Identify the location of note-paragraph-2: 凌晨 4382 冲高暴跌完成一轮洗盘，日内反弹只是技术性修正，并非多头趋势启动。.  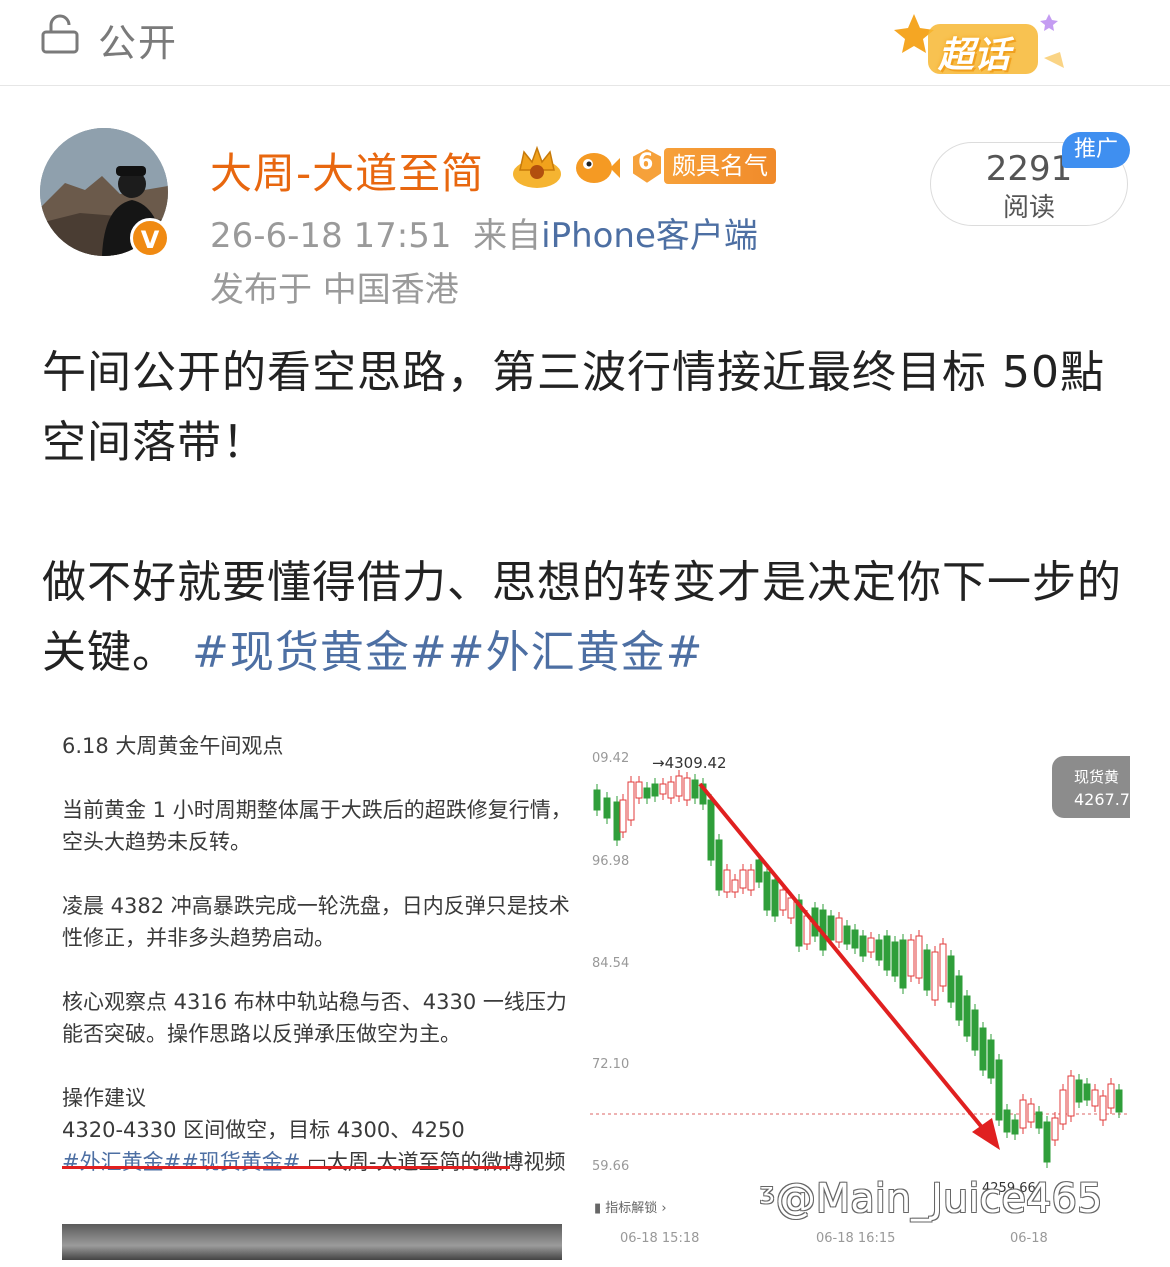
(316, 922).